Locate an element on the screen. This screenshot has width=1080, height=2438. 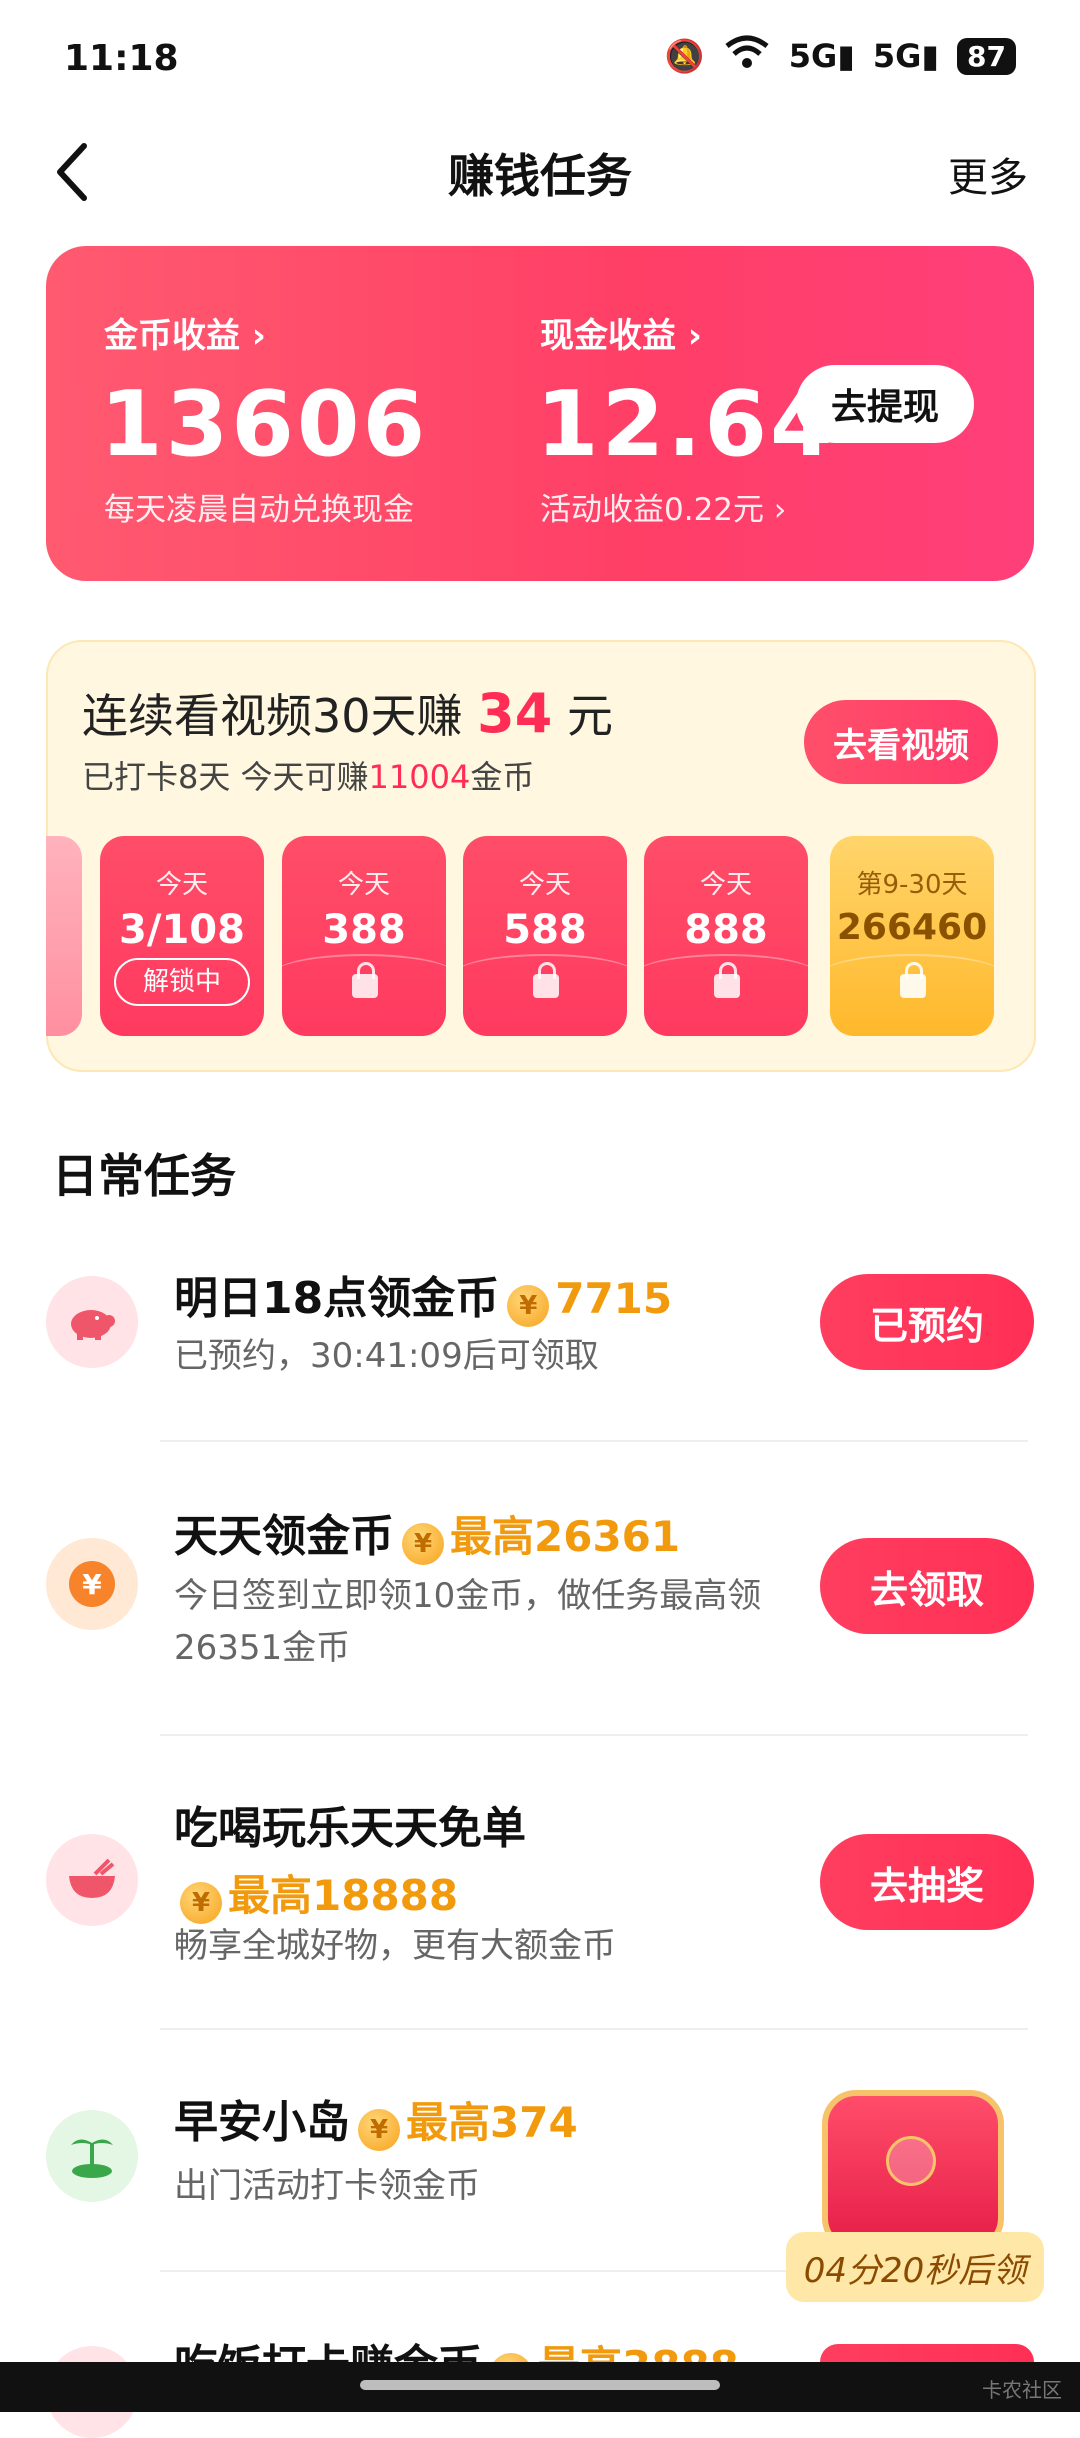
page-title: 赚钱任务 is located at coordinates (540, 176).